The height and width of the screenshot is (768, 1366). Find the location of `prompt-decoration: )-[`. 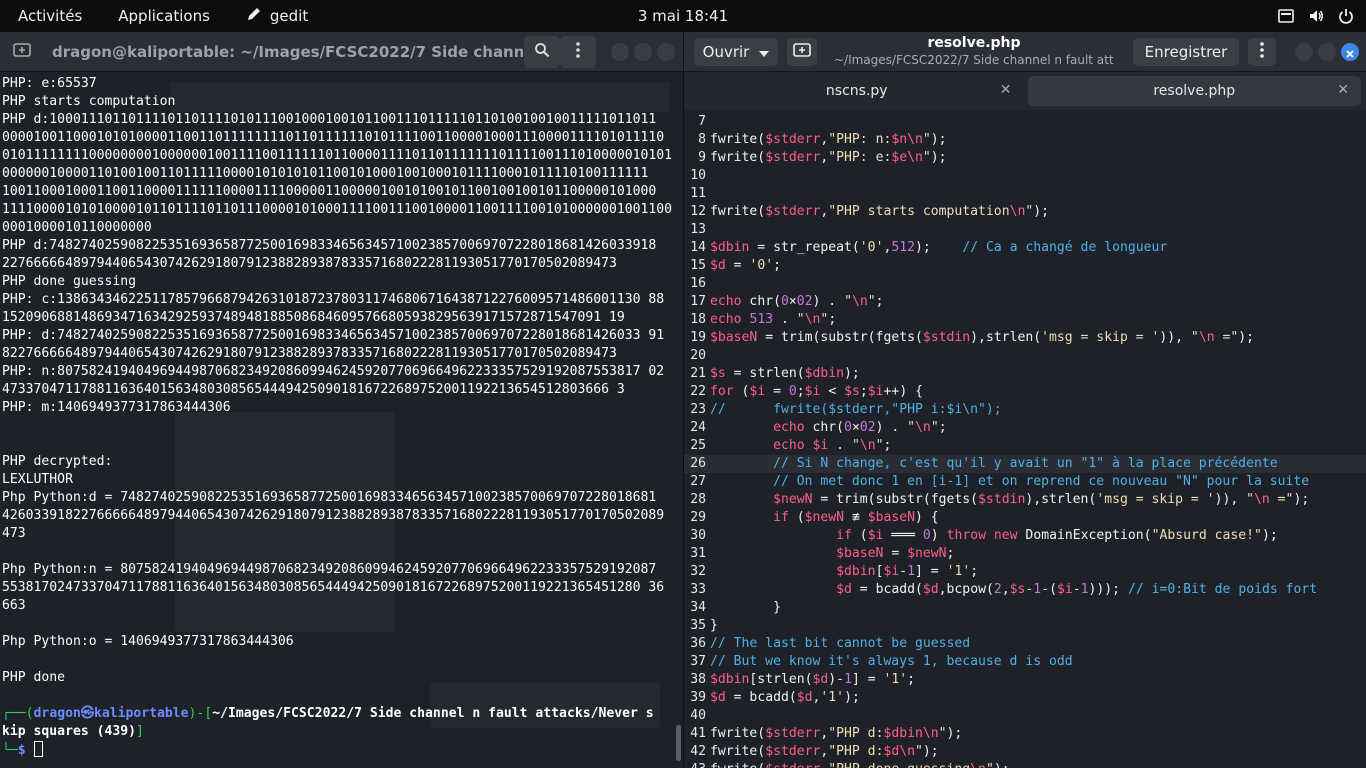

prompt-decoration: )-[ is located at coordinates (200, 713).